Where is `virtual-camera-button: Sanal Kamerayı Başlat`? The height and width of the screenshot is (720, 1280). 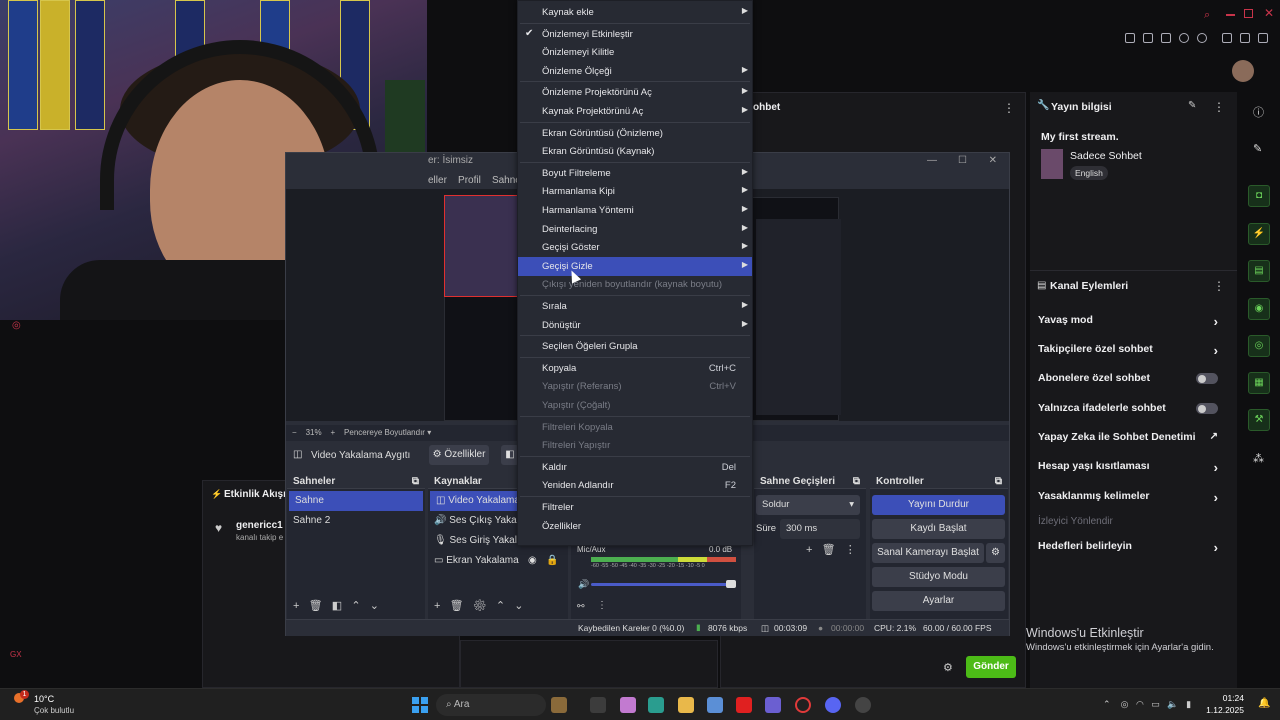
virtual-camera-button: Sanal Kamerayı Başlat is located at coordinates (928, 553).